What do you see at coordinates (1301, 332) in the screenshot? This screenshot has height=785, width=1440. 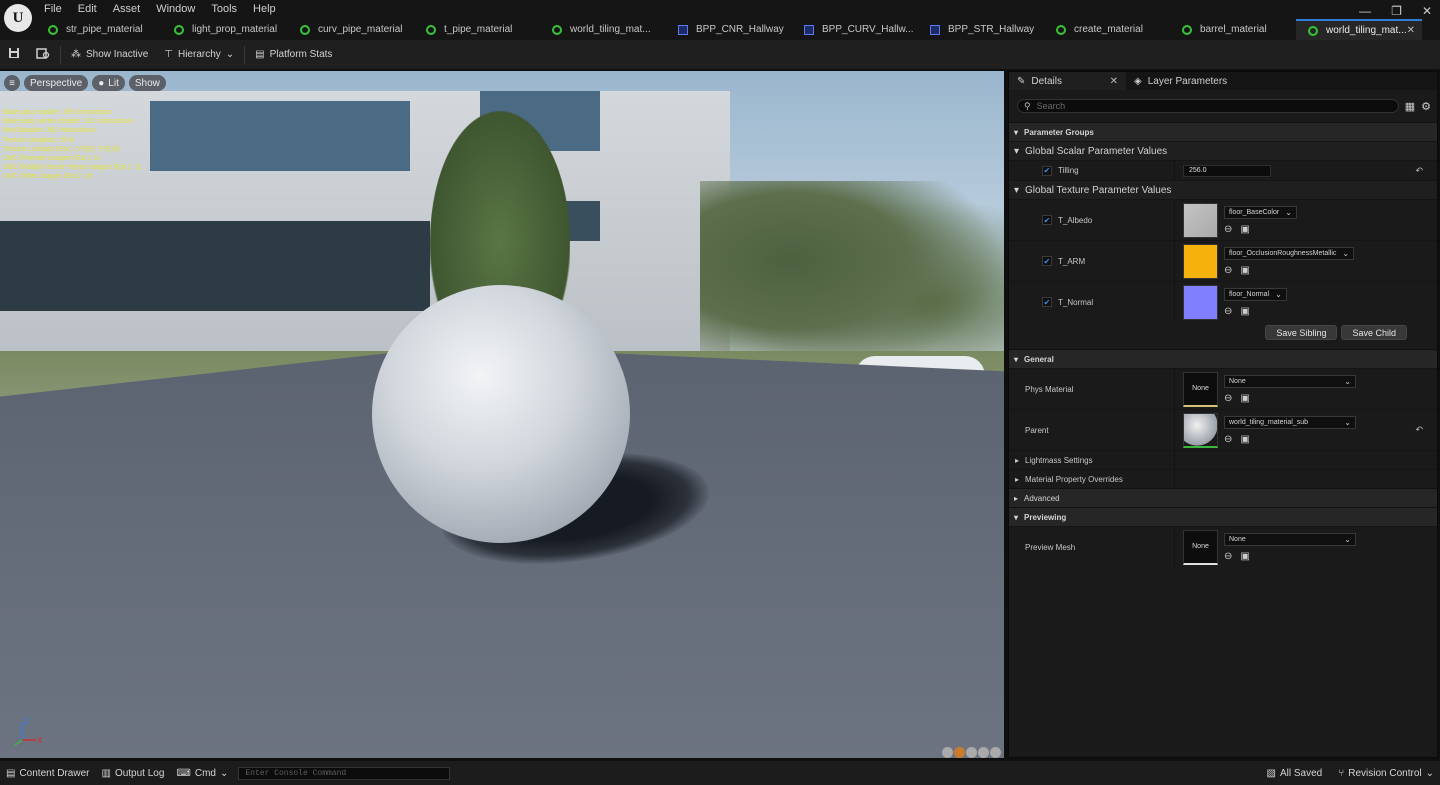 I see `save-sibling-button: Save Sibling` at bounding box center [1301, 332].